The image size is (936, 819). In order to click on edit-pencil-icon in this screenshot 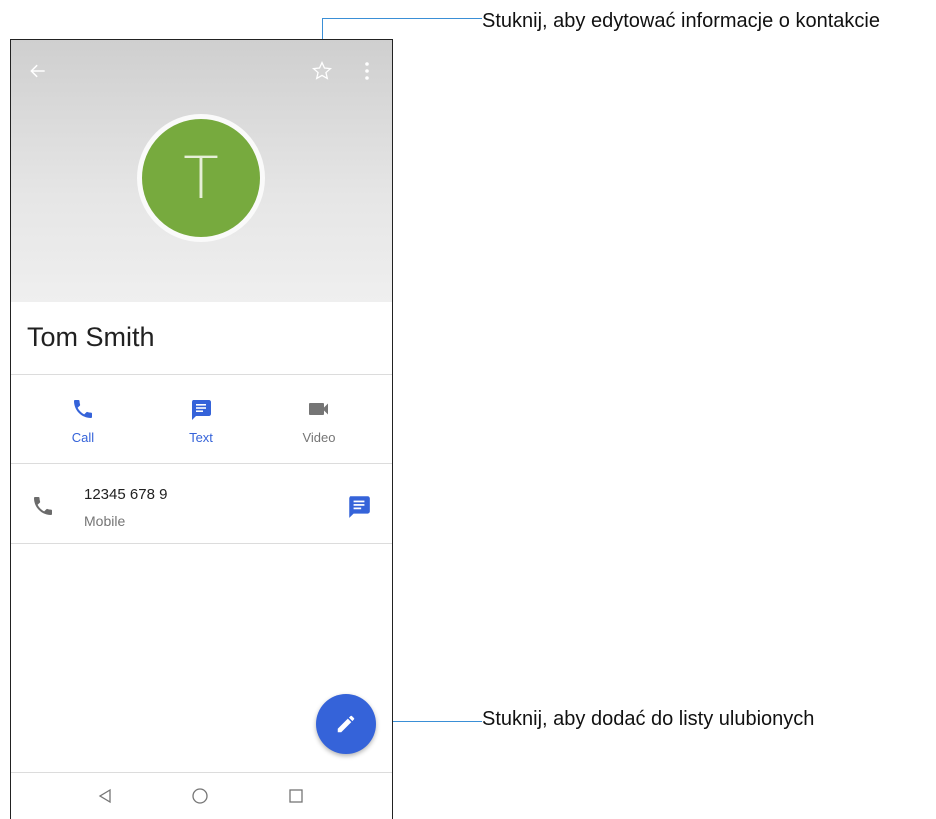, I will do `click(346, 724)`.